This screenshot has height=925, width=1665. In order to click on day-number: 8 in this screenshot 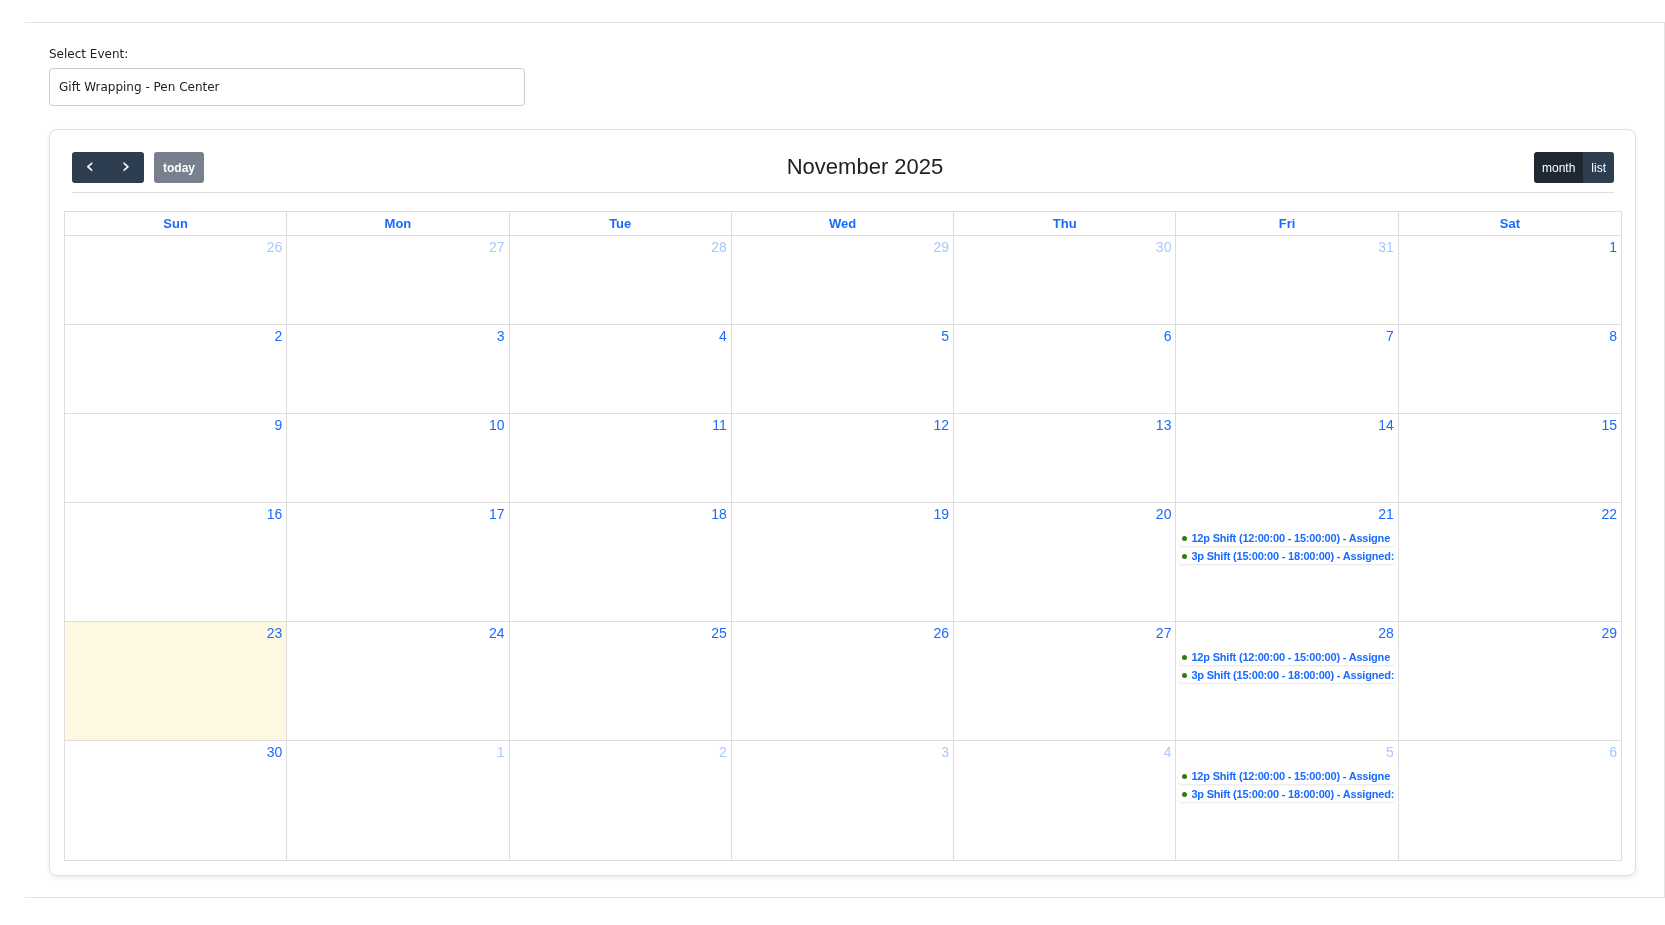, I will do `click(1613, 336)`.